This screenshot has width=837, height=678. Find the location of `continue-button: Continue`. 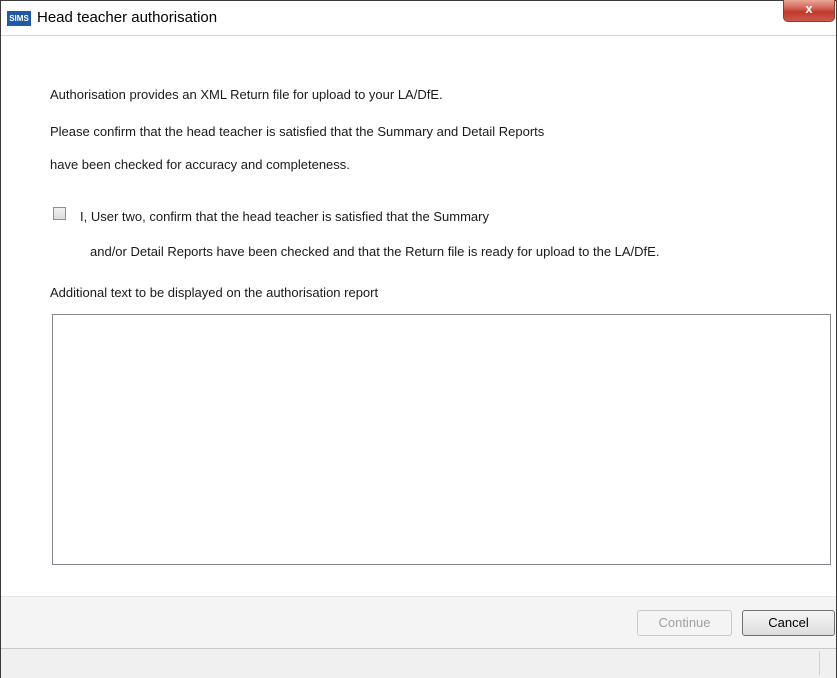

continue-button: Continue is located at coordinates (684, 623).